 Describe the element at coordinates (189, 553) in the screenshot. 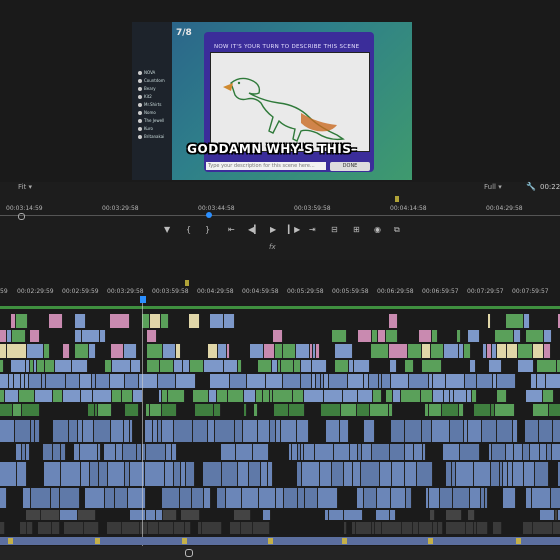

I see `zoom-scroll-handle` at that location.